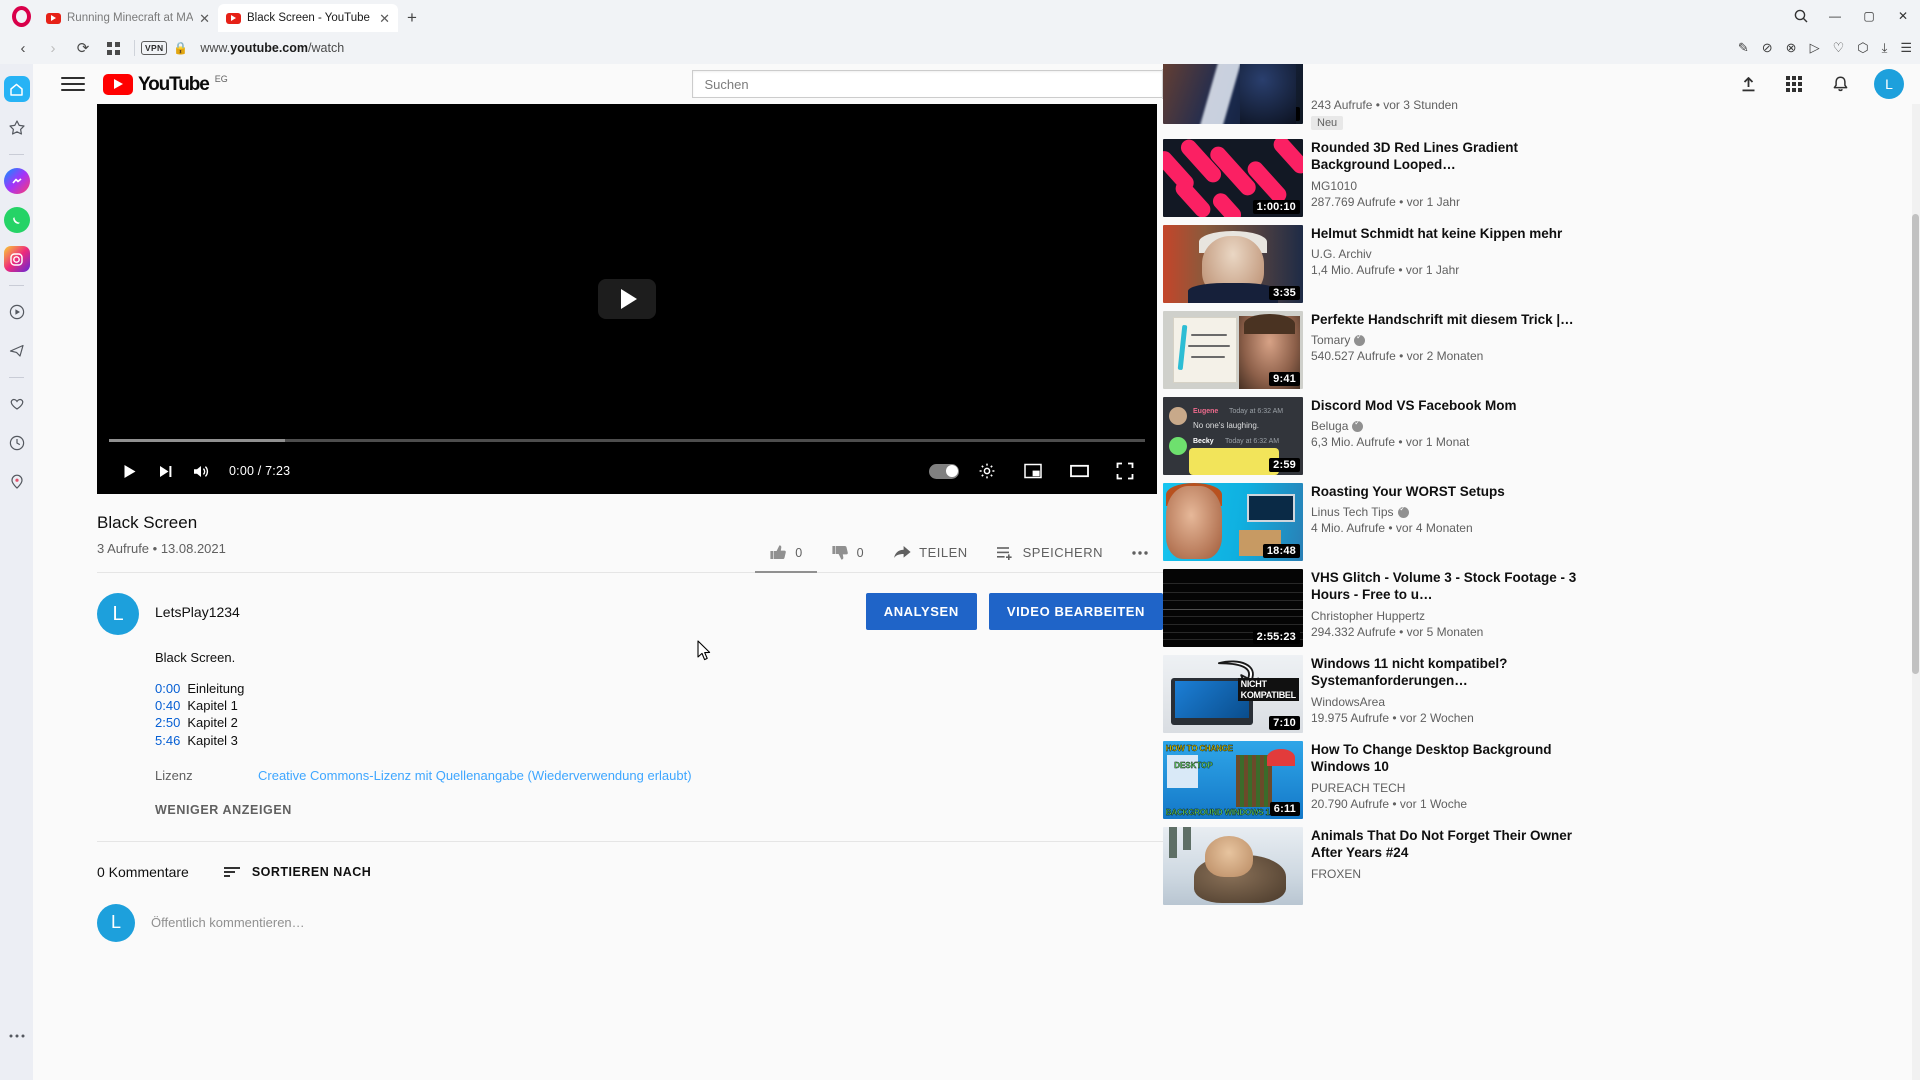 This screenshot has width=1920, height=1080. What do you see at coordinates (17, 482) in the screenshot?
I see `pin-icon` at bounding box center [17, 482].